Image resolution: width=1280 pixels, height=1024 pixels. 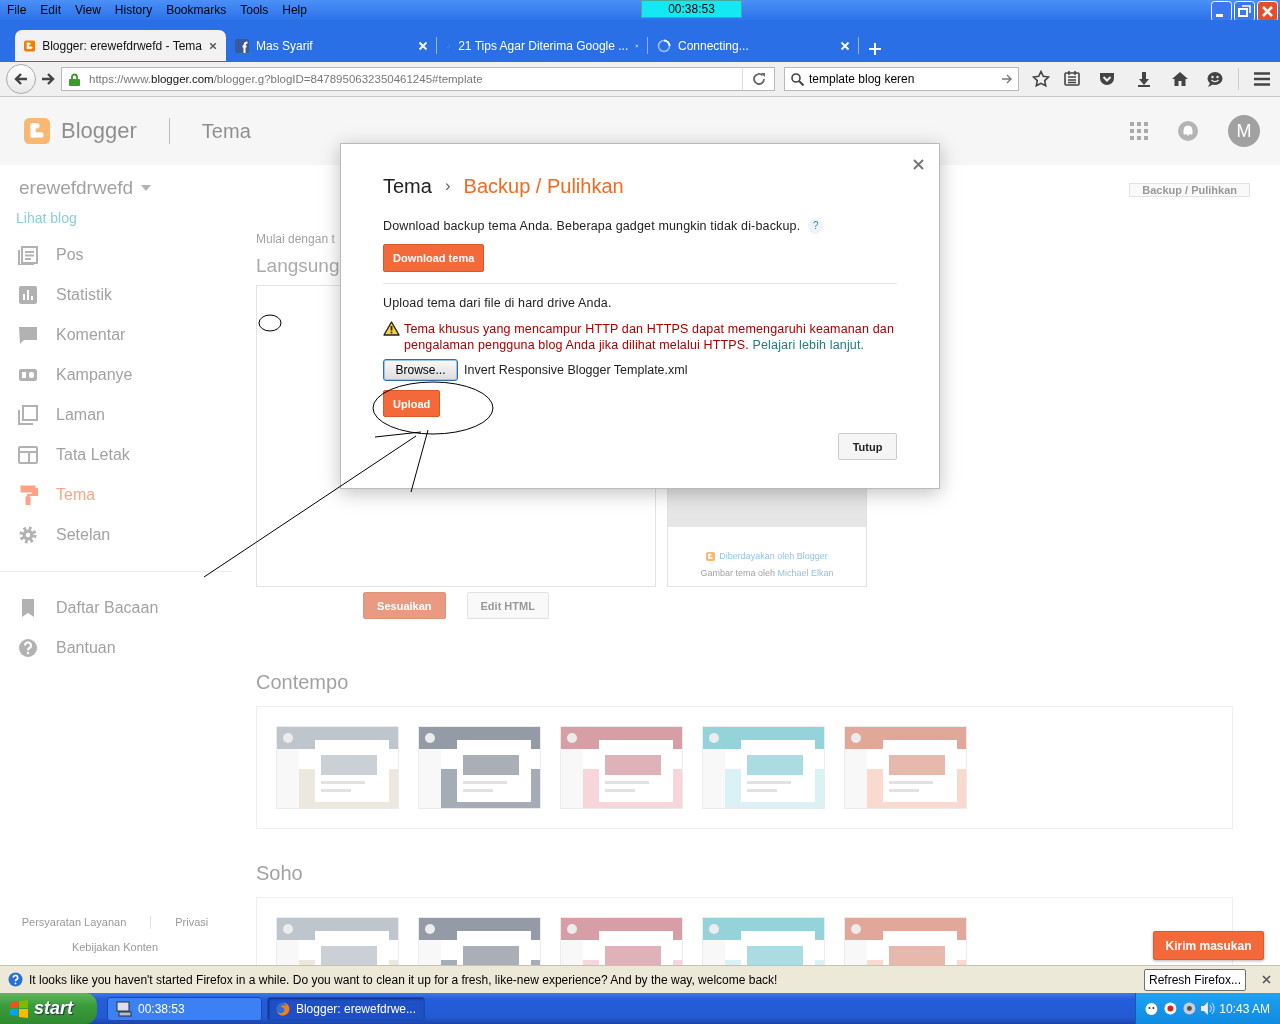 What do you see at coordinates (664, 45) in the screenshot?
I see `loading-icon` at bounding box center [664, 45].